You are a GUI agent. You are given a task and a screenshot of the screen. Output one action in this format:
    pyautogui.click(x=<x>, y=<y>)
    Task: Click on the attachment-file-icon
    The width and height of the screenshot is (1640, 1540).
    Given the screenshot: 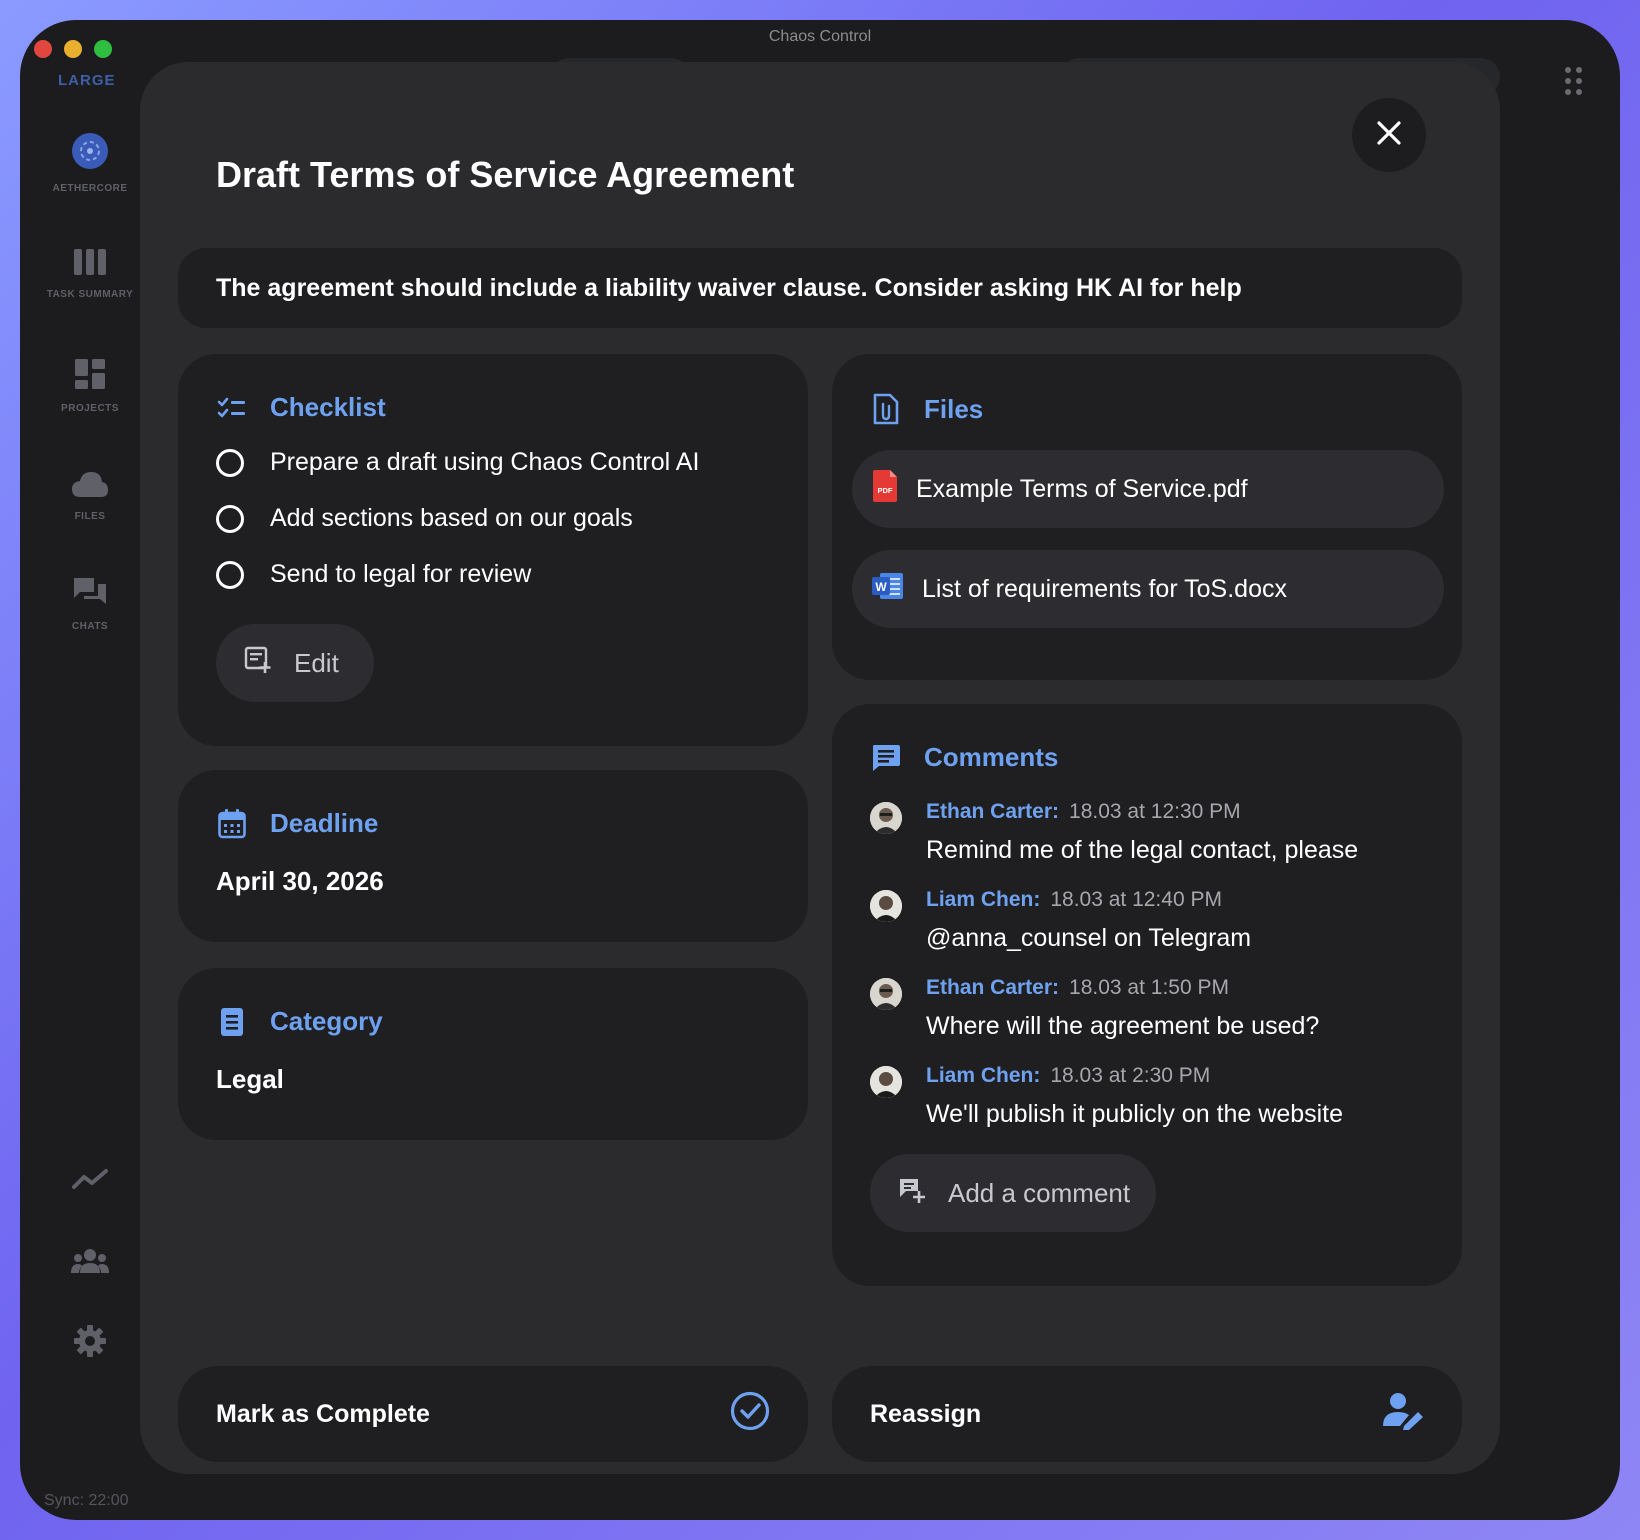 What is the action you would take?
    pyautogui.click(x=886, y=409)
    